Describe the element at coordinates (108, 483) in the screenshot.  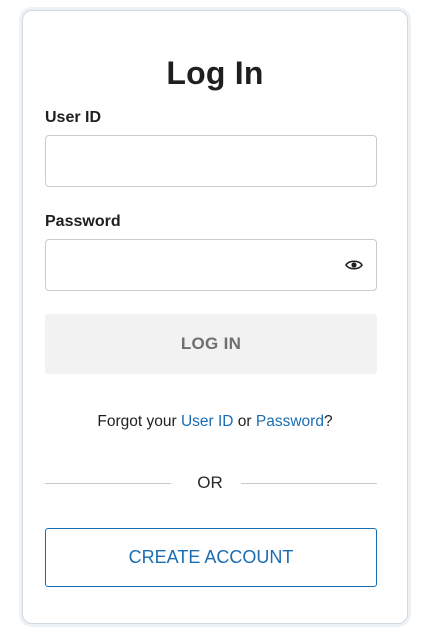
I see `divider-left` at that location.